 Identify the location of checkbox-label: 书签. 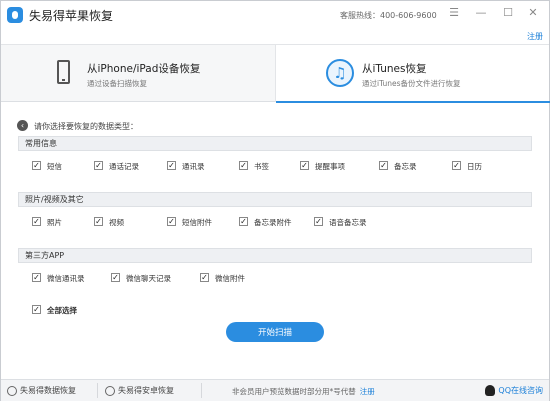
(261, 166).